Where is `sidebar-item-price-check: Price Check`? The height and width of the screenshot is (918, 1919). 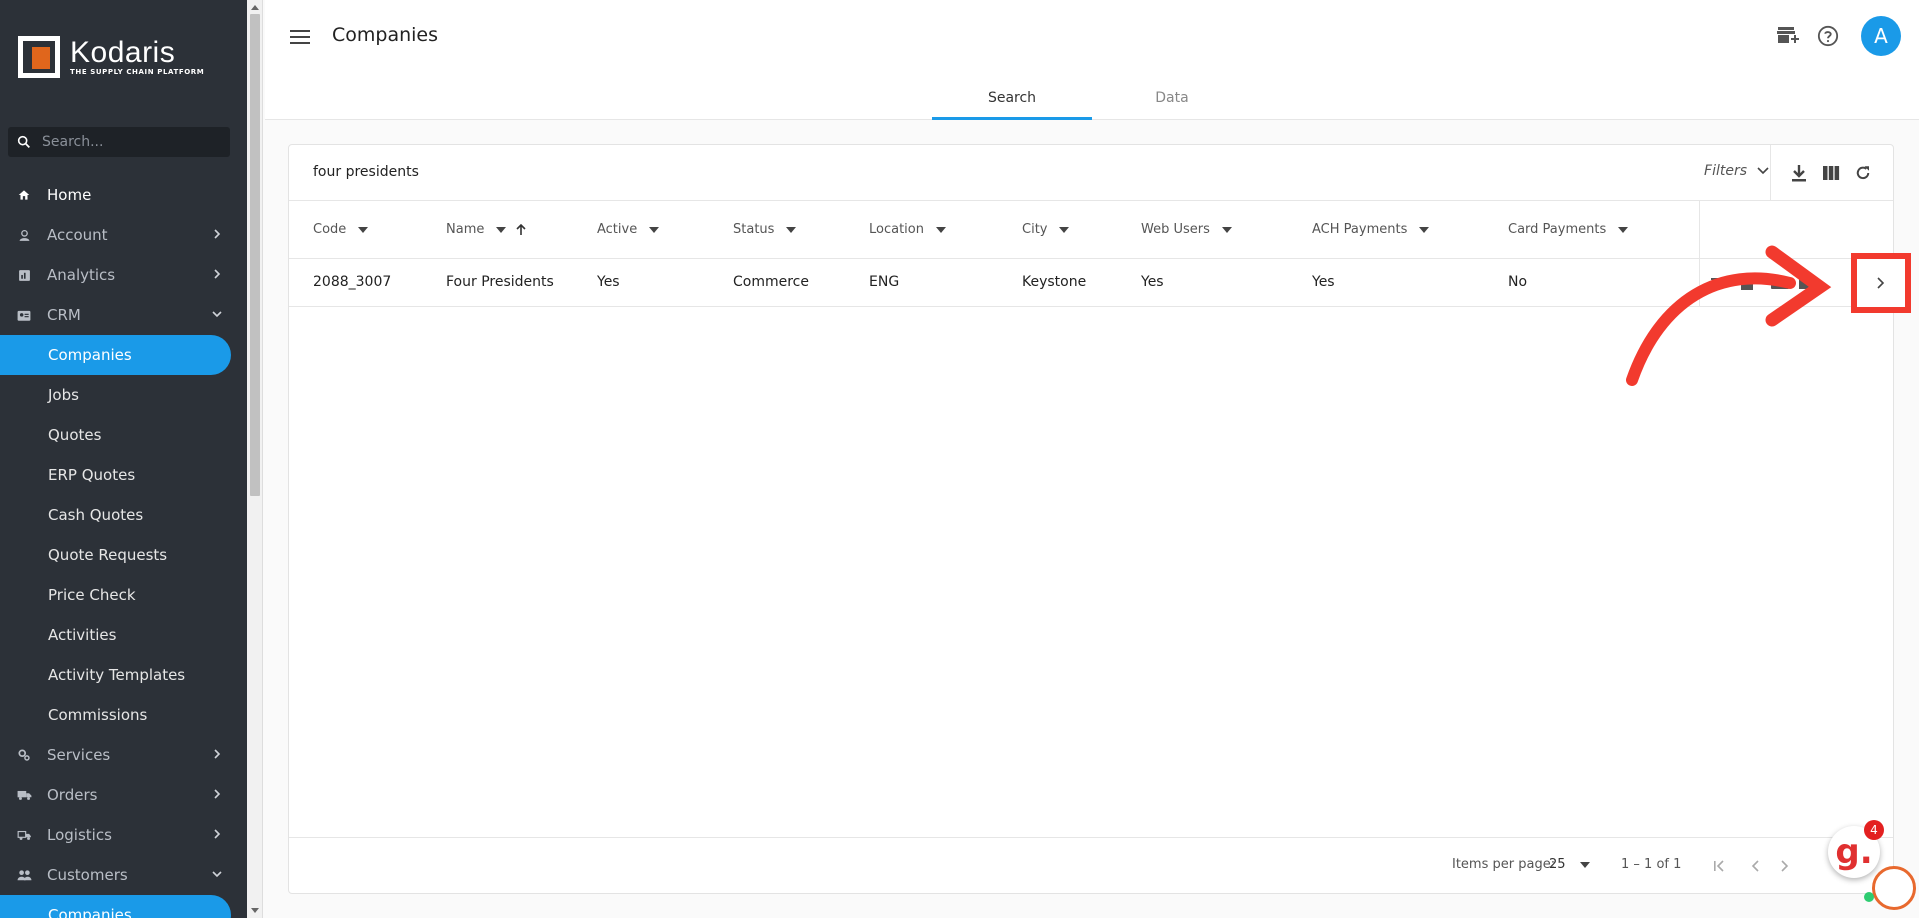
sidebar-item-price-check: Price Check is located at coordinates (115, 595).